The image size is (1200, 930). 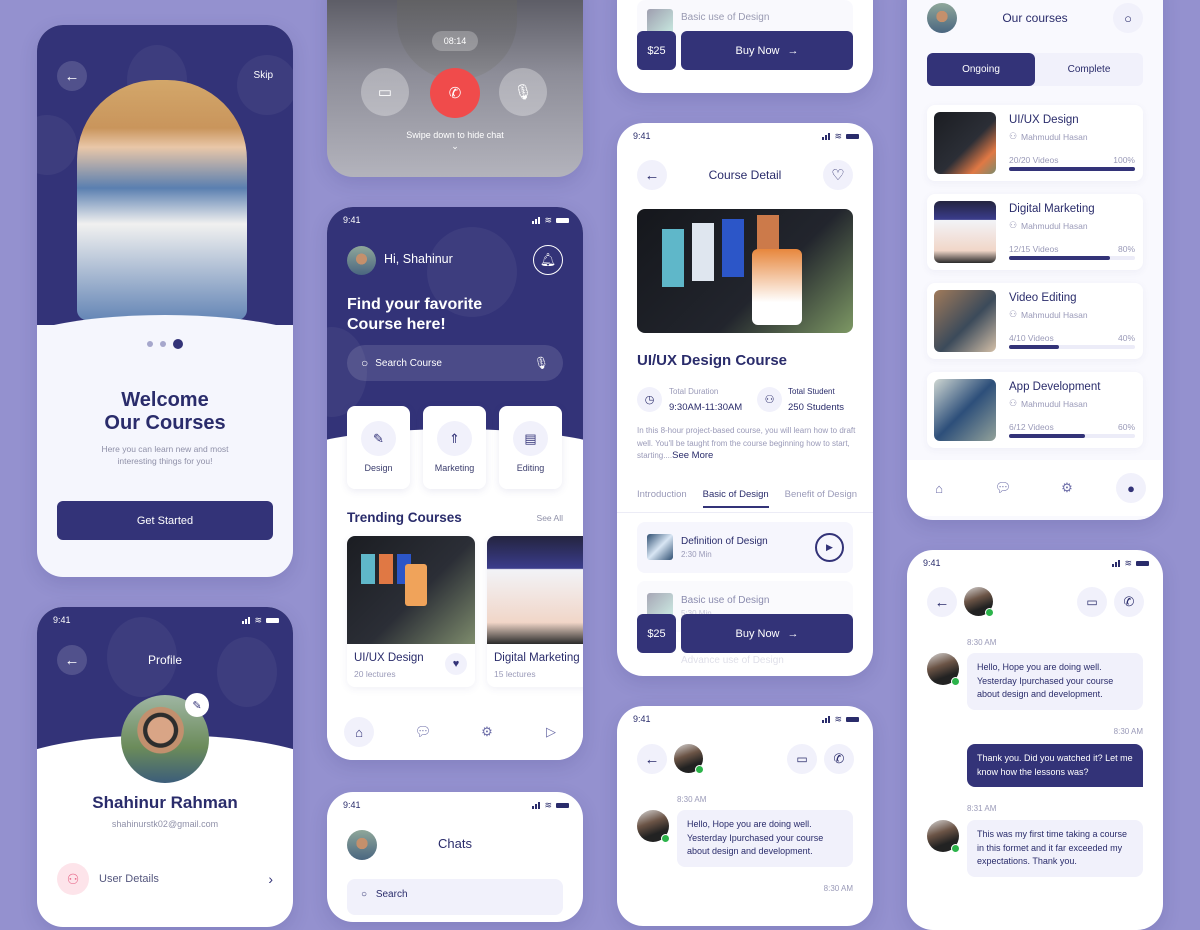 I want to click on page-dot-active, so click(x=178, y=344).